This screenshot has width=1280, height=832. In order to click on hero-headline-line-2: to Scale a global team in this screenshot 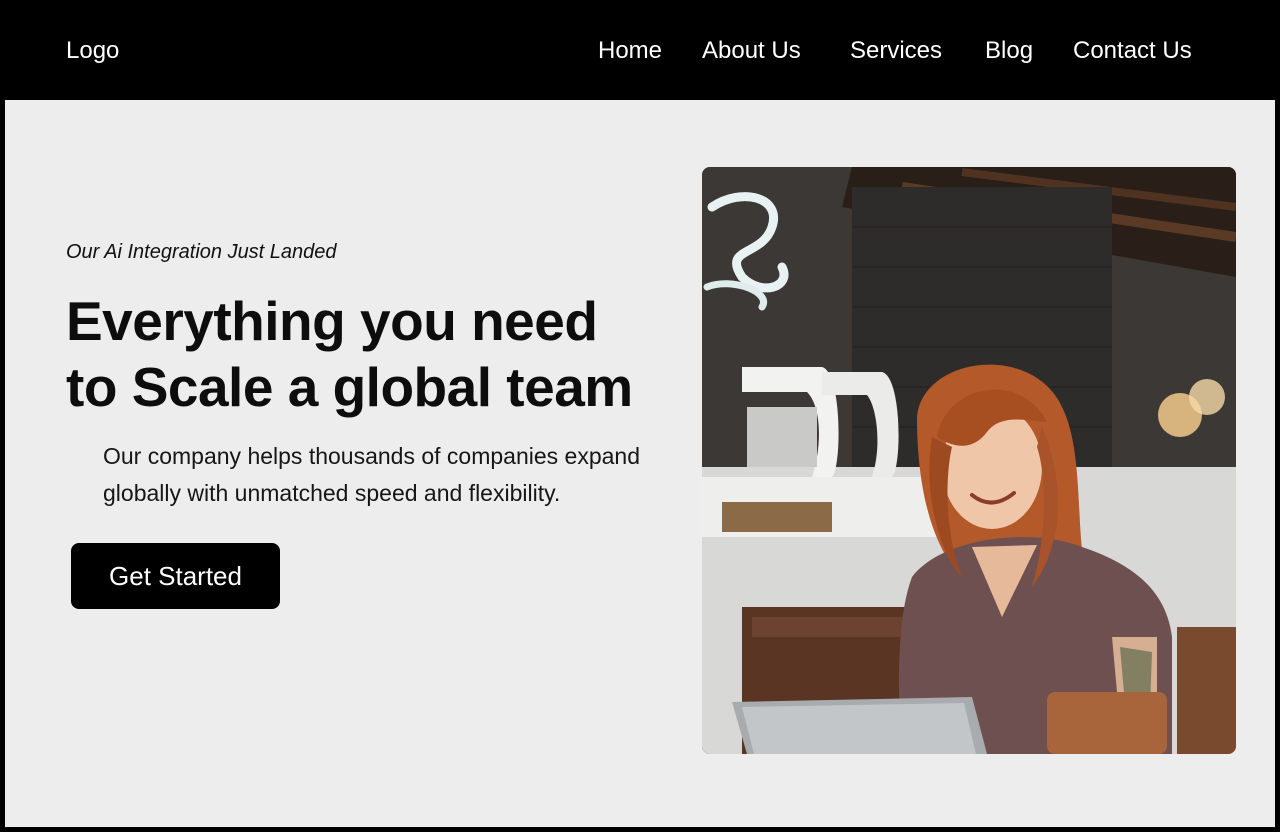, I will do `click(349, 387)`.